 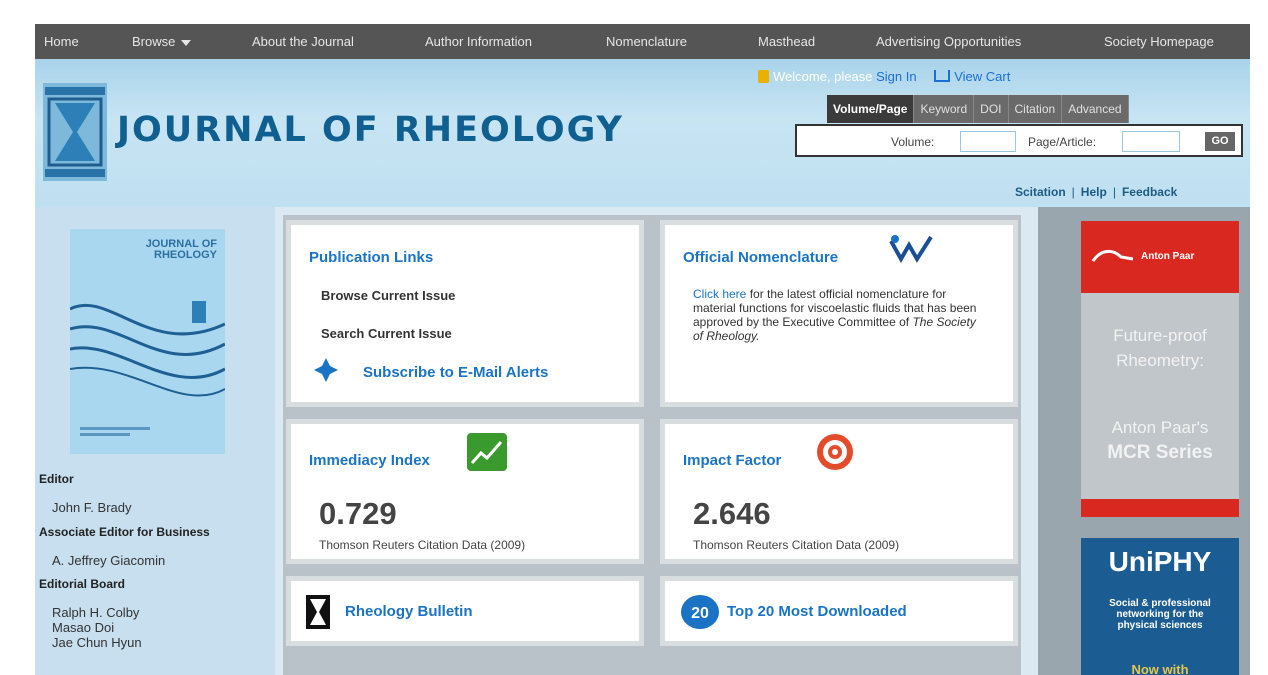 What do you see at coordinates (1095, 109) in the screenshot?
I see `tab-advanced: Advanced` at bounding box center [1095, 109].